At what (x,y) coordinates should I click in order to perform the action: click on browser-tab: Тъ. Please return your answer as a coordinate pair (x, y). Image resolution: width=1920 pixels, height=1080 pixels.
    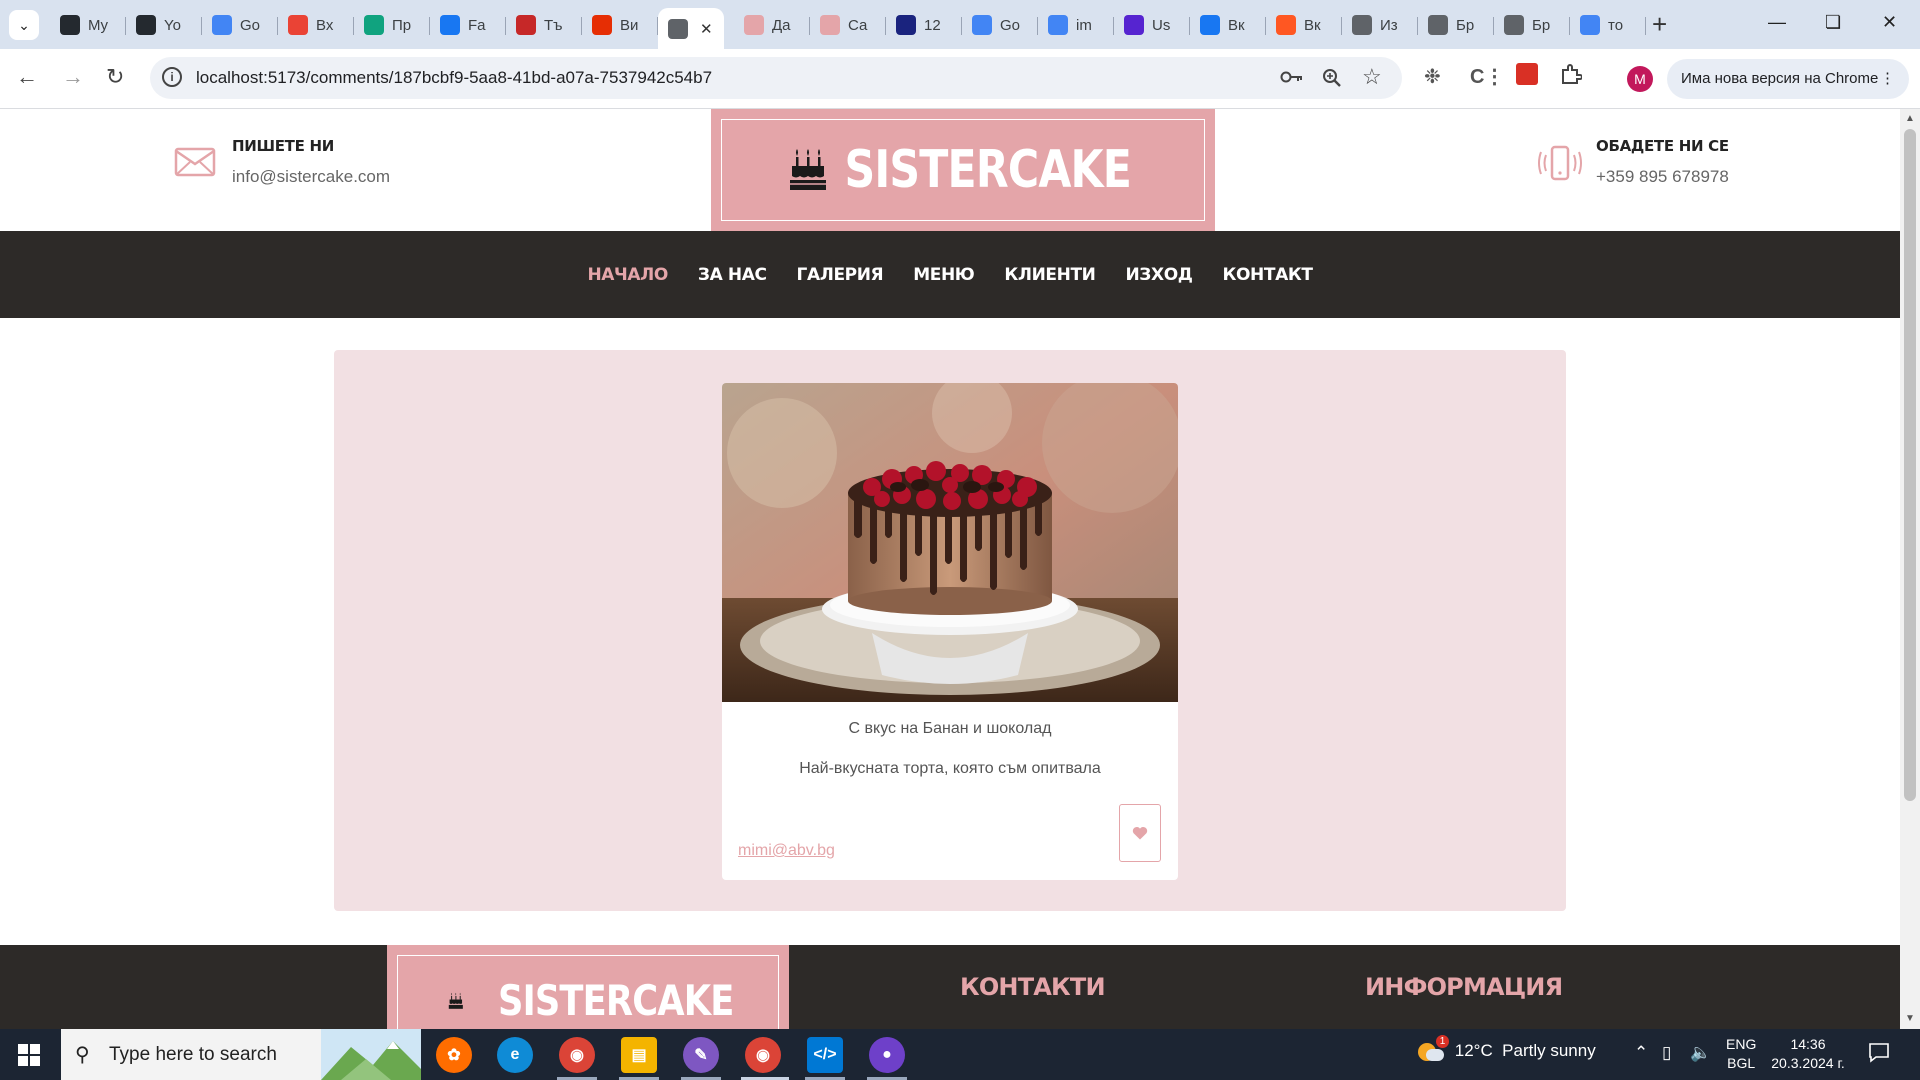
    Looking at the image, I should click on (544, 25).